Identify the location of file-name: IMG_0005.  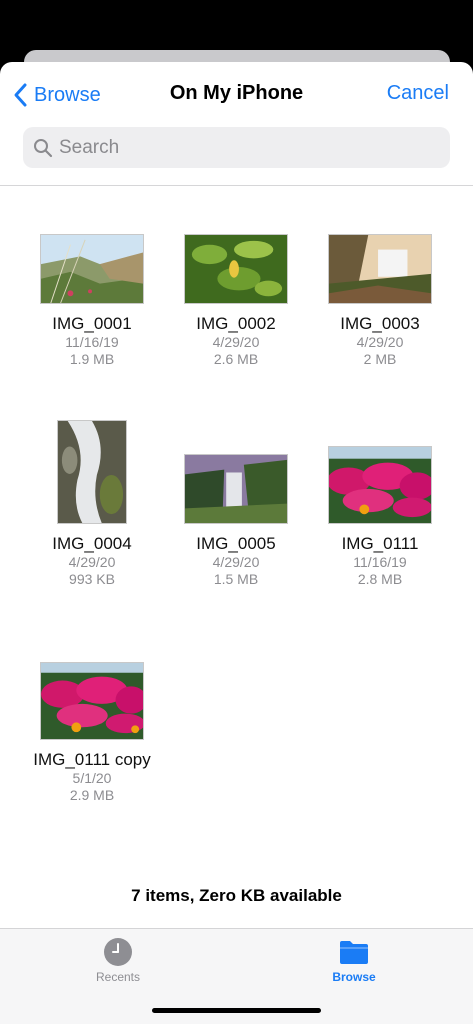
(236, 543).